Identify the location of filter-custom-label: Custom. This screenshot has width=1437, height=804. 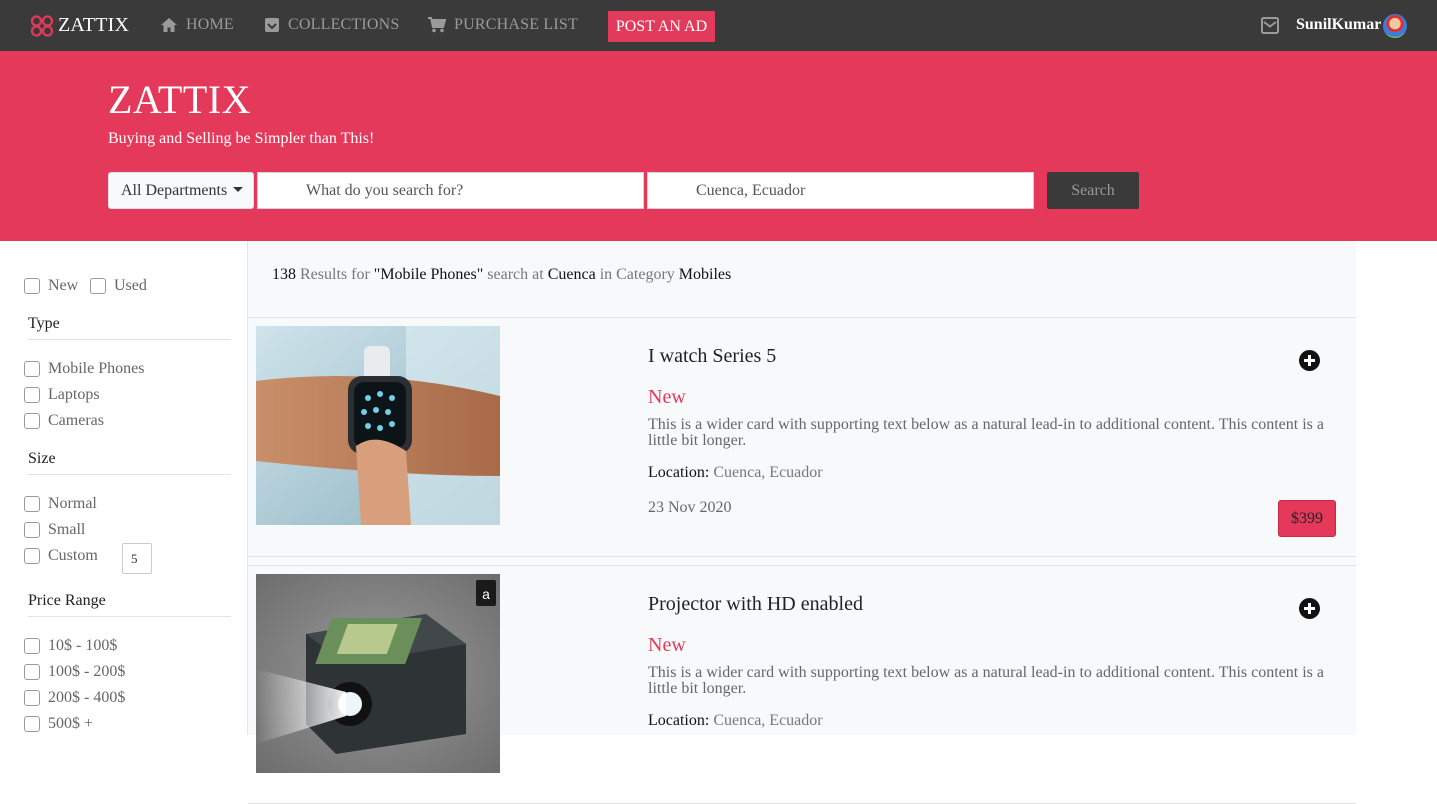
(73, 555).